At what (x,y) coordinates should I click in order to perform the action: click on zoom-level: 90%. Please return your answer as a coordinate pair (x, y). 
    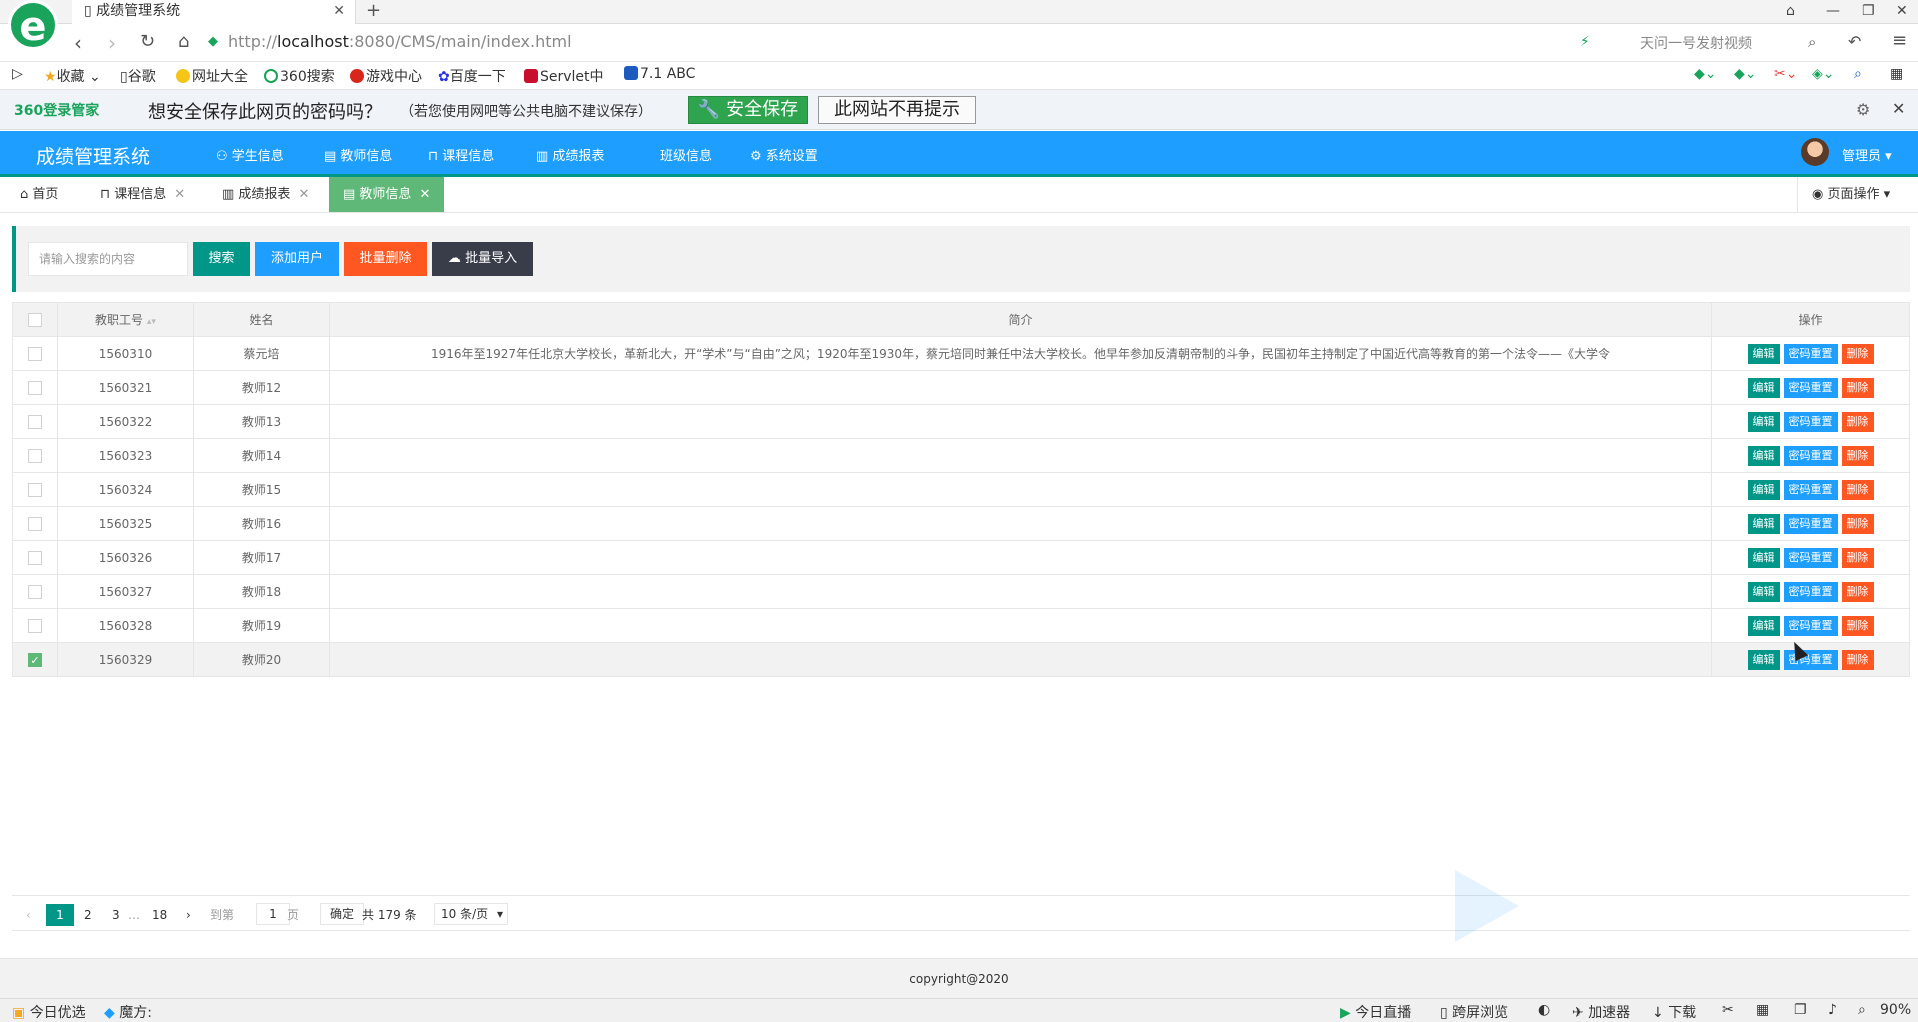
    Looking at the image, I should click on (1895, 1010).